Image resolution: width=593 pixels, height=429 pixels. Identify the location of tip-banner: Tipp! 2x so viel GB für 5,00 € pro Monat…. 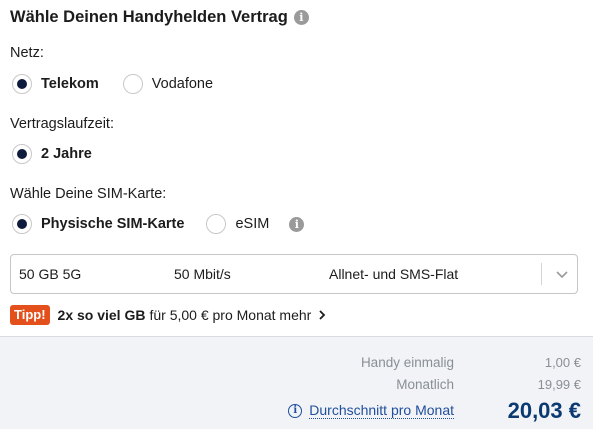
(168, 315).